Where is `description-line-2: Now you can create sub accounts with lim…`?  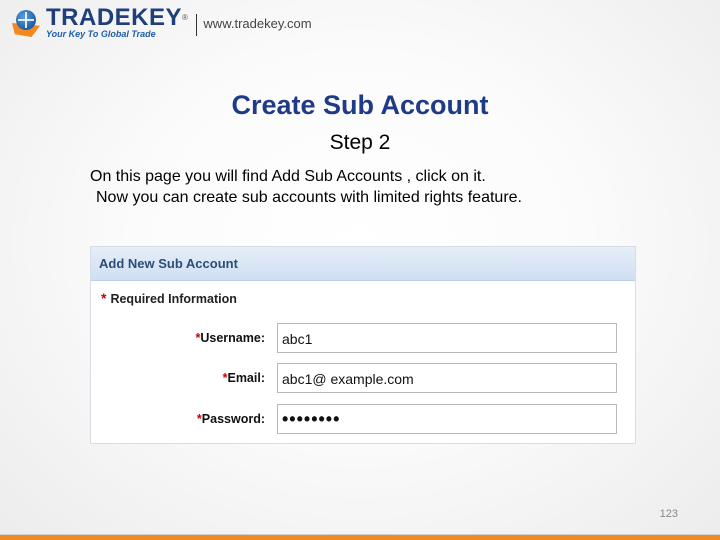 description-line-2: Now you can create sub accounts with lim… is located at coordinates (309, 197).